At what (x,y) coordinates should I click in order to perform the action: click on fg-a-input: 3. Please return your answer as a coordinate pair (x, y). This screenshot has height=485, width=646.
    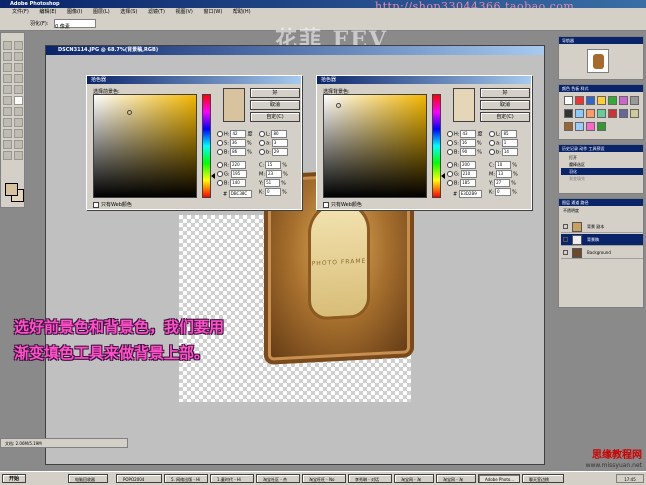
    Looking at the image, I should click on (279, 143).